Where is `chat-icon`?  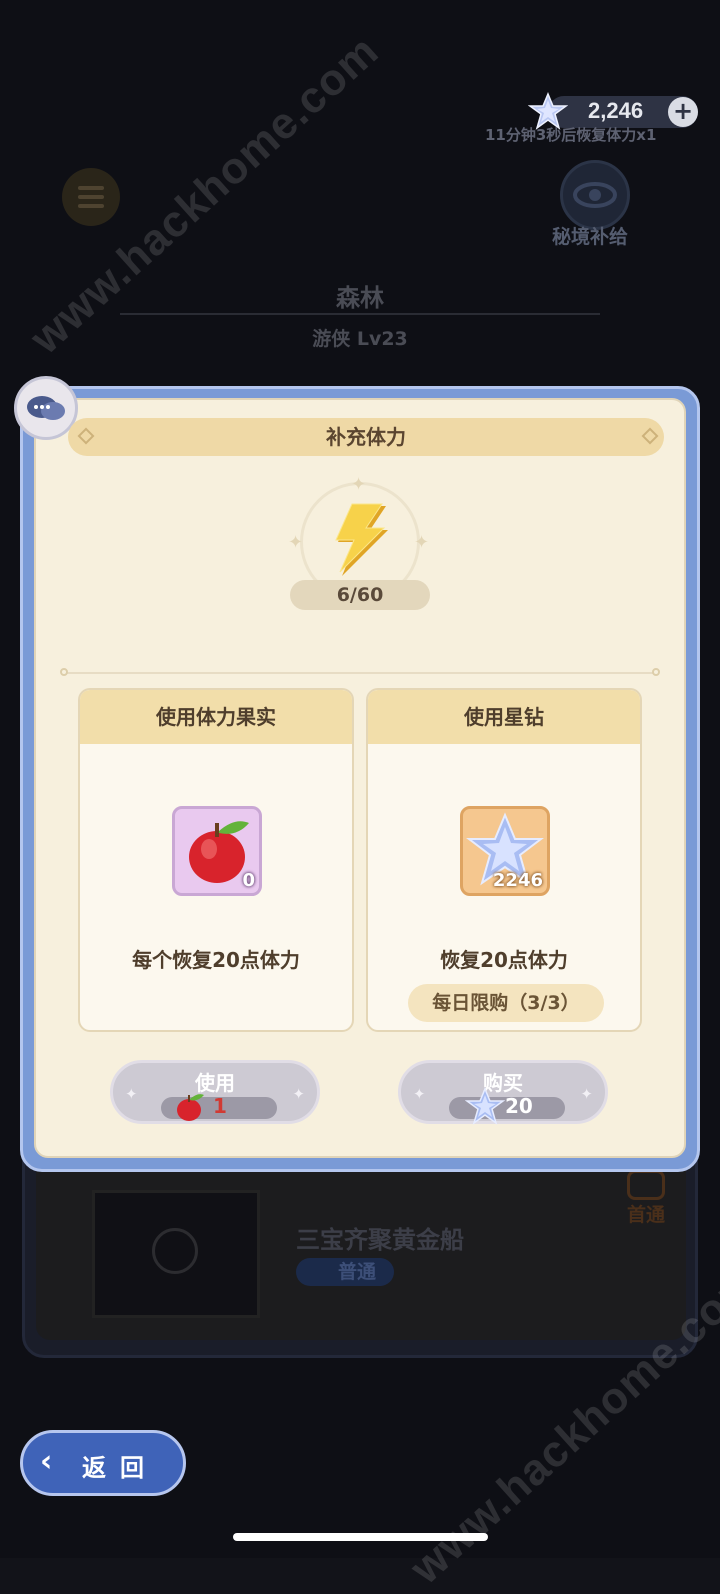 chat-icon is located at coordinates (46, 408).